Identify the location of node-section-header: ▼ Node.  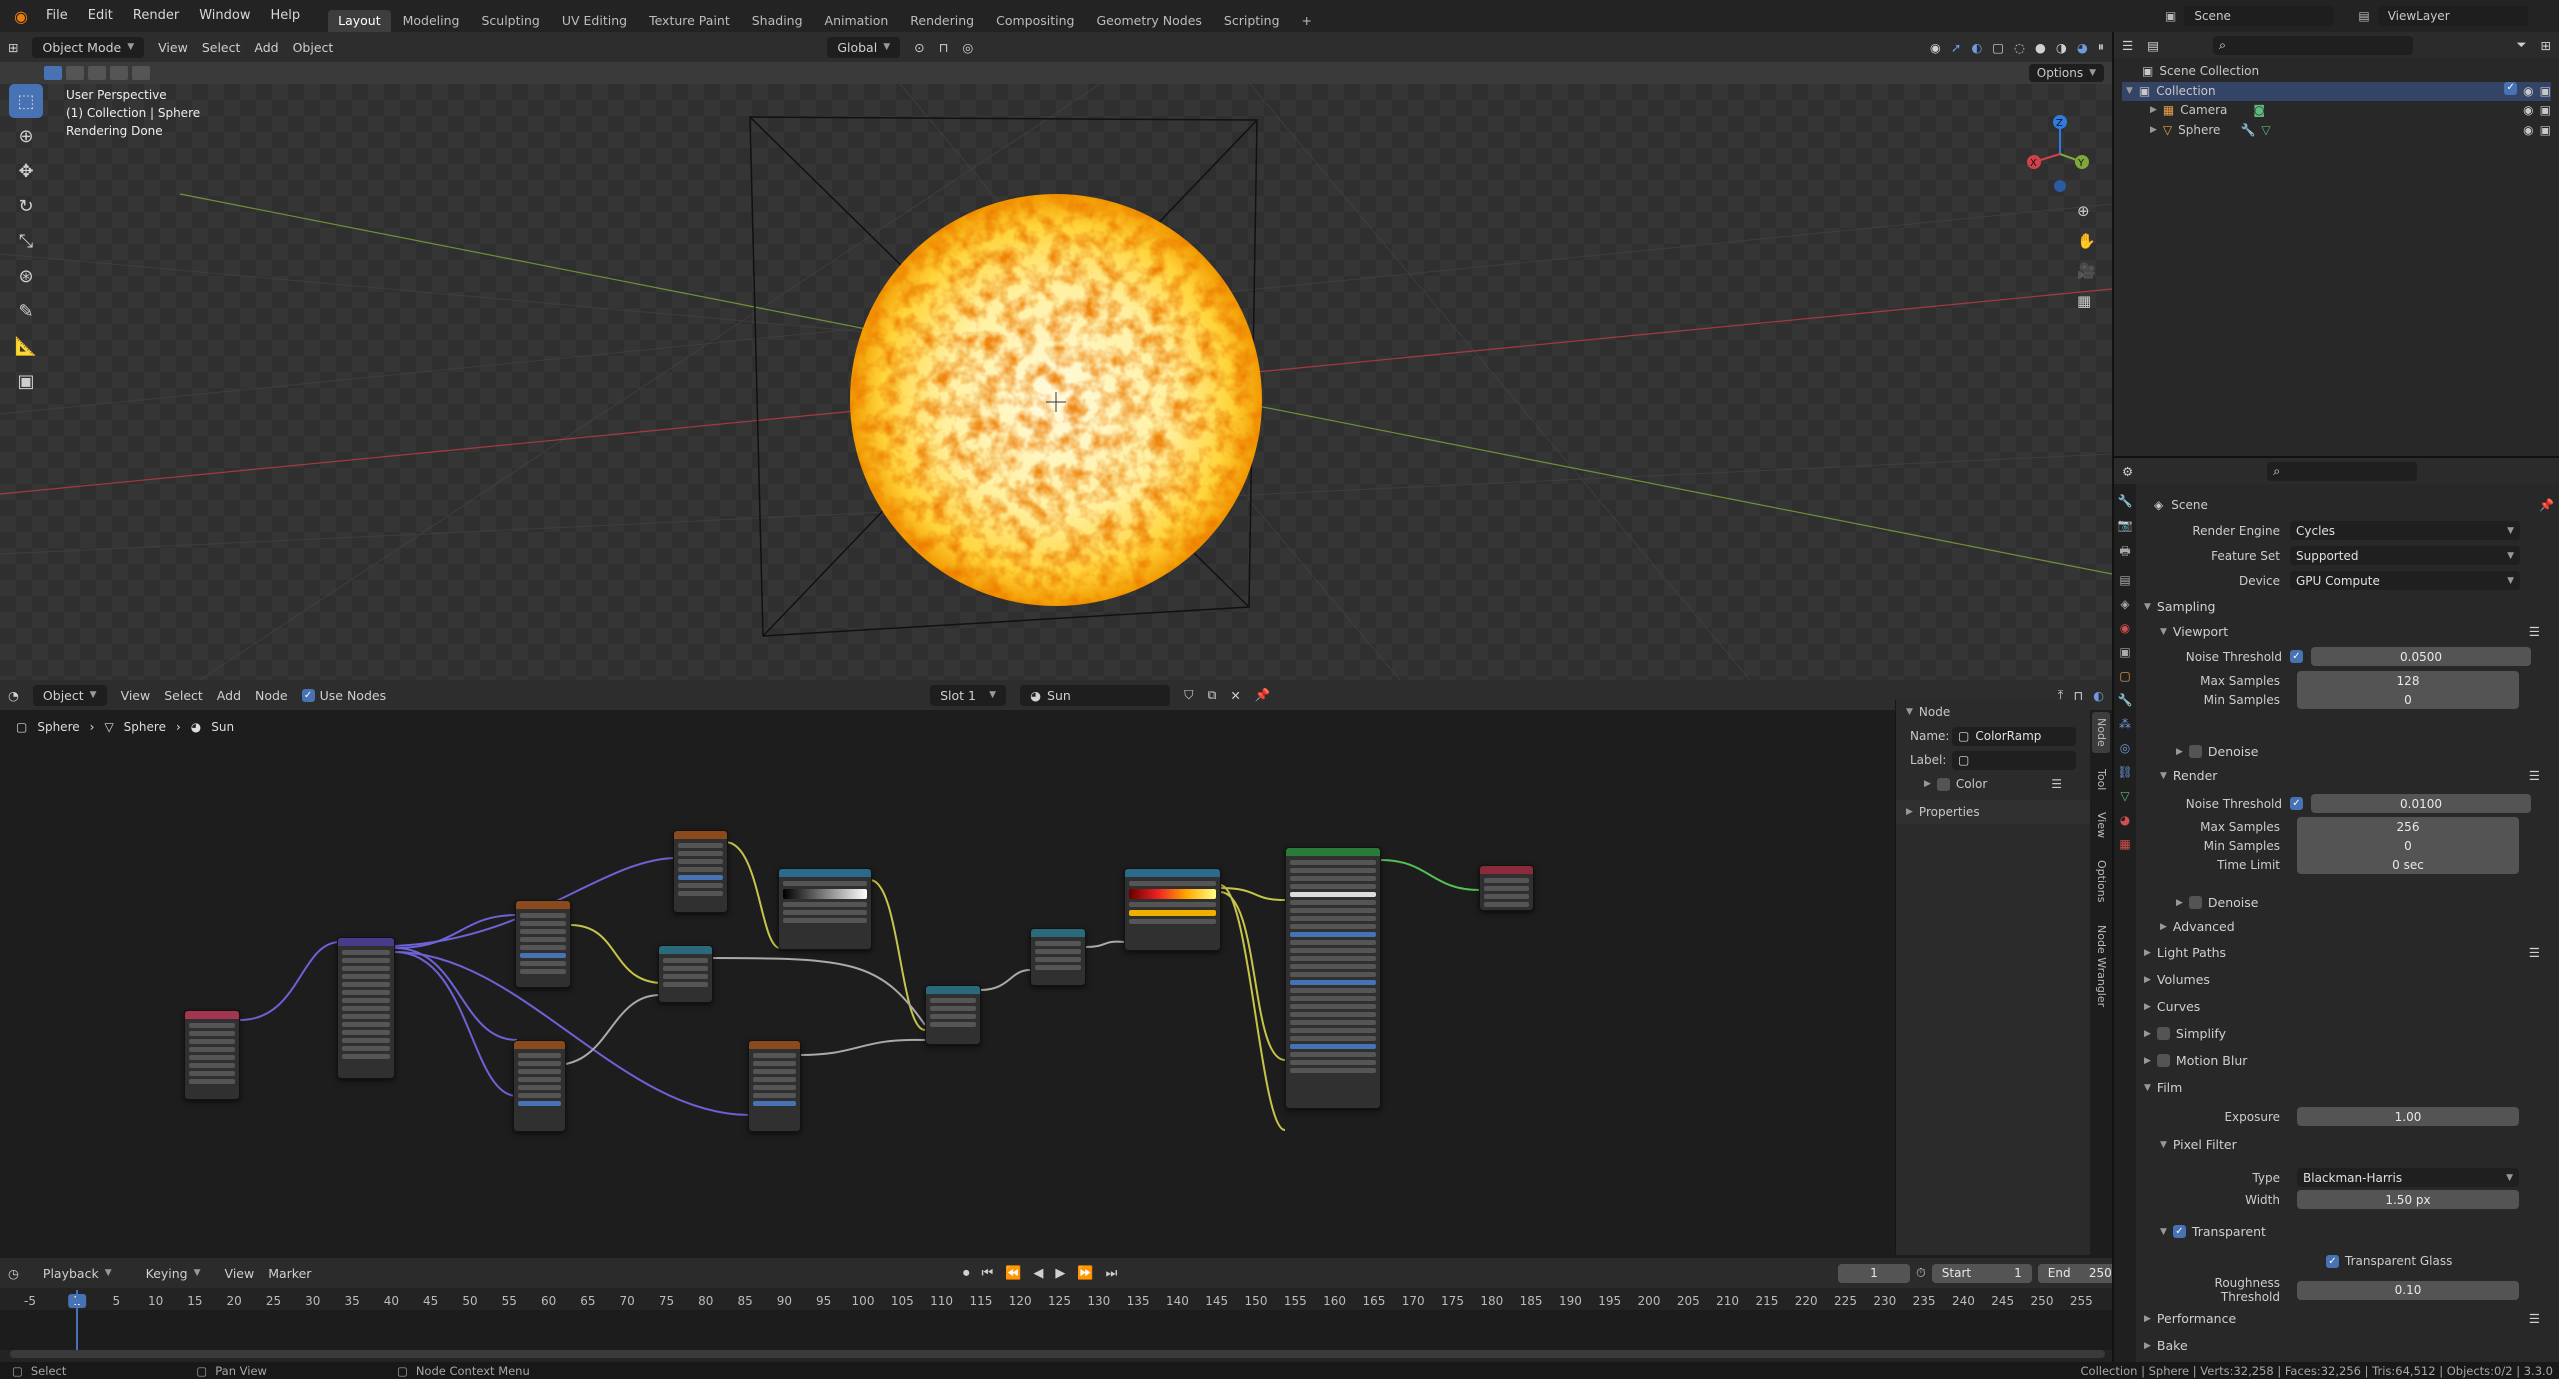
(1993, 712).